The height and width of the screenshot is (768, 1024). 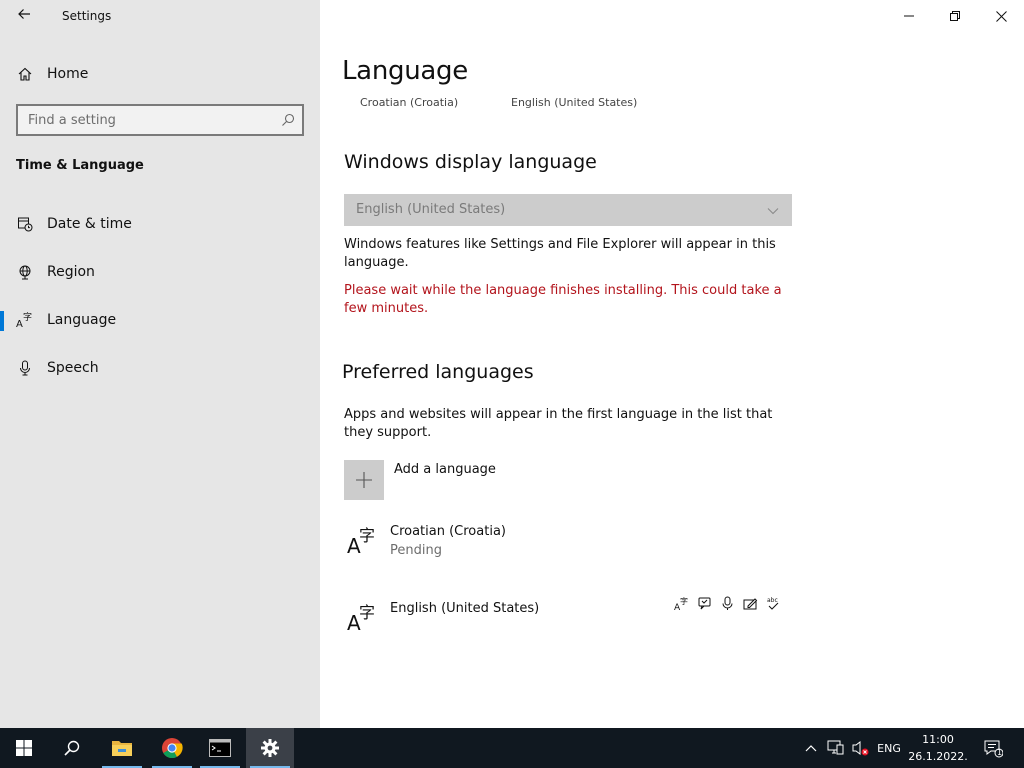 I want to click on start-button, so click(x=24, y=748).